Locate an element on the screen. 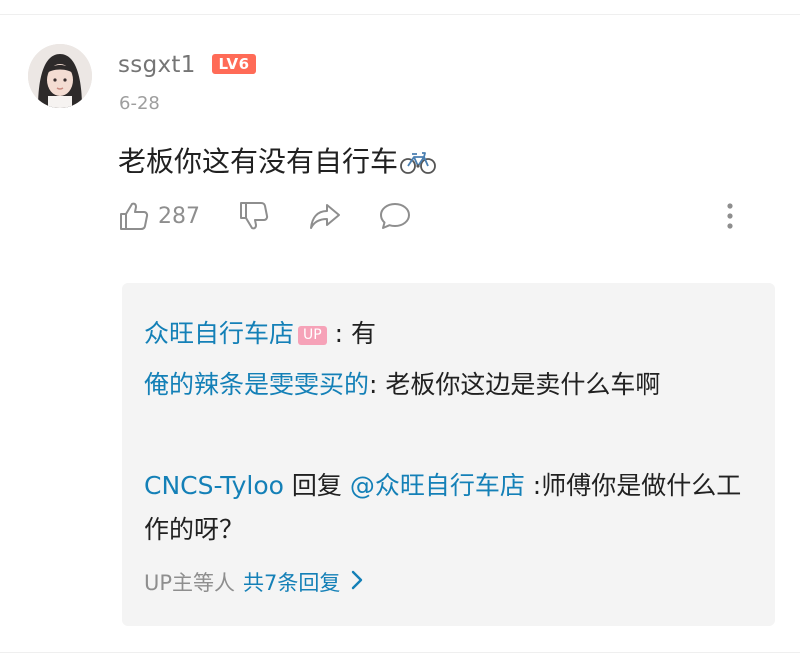 The image size is (800, 659). comment-bubble-icon is located at coordinates (395, 216).